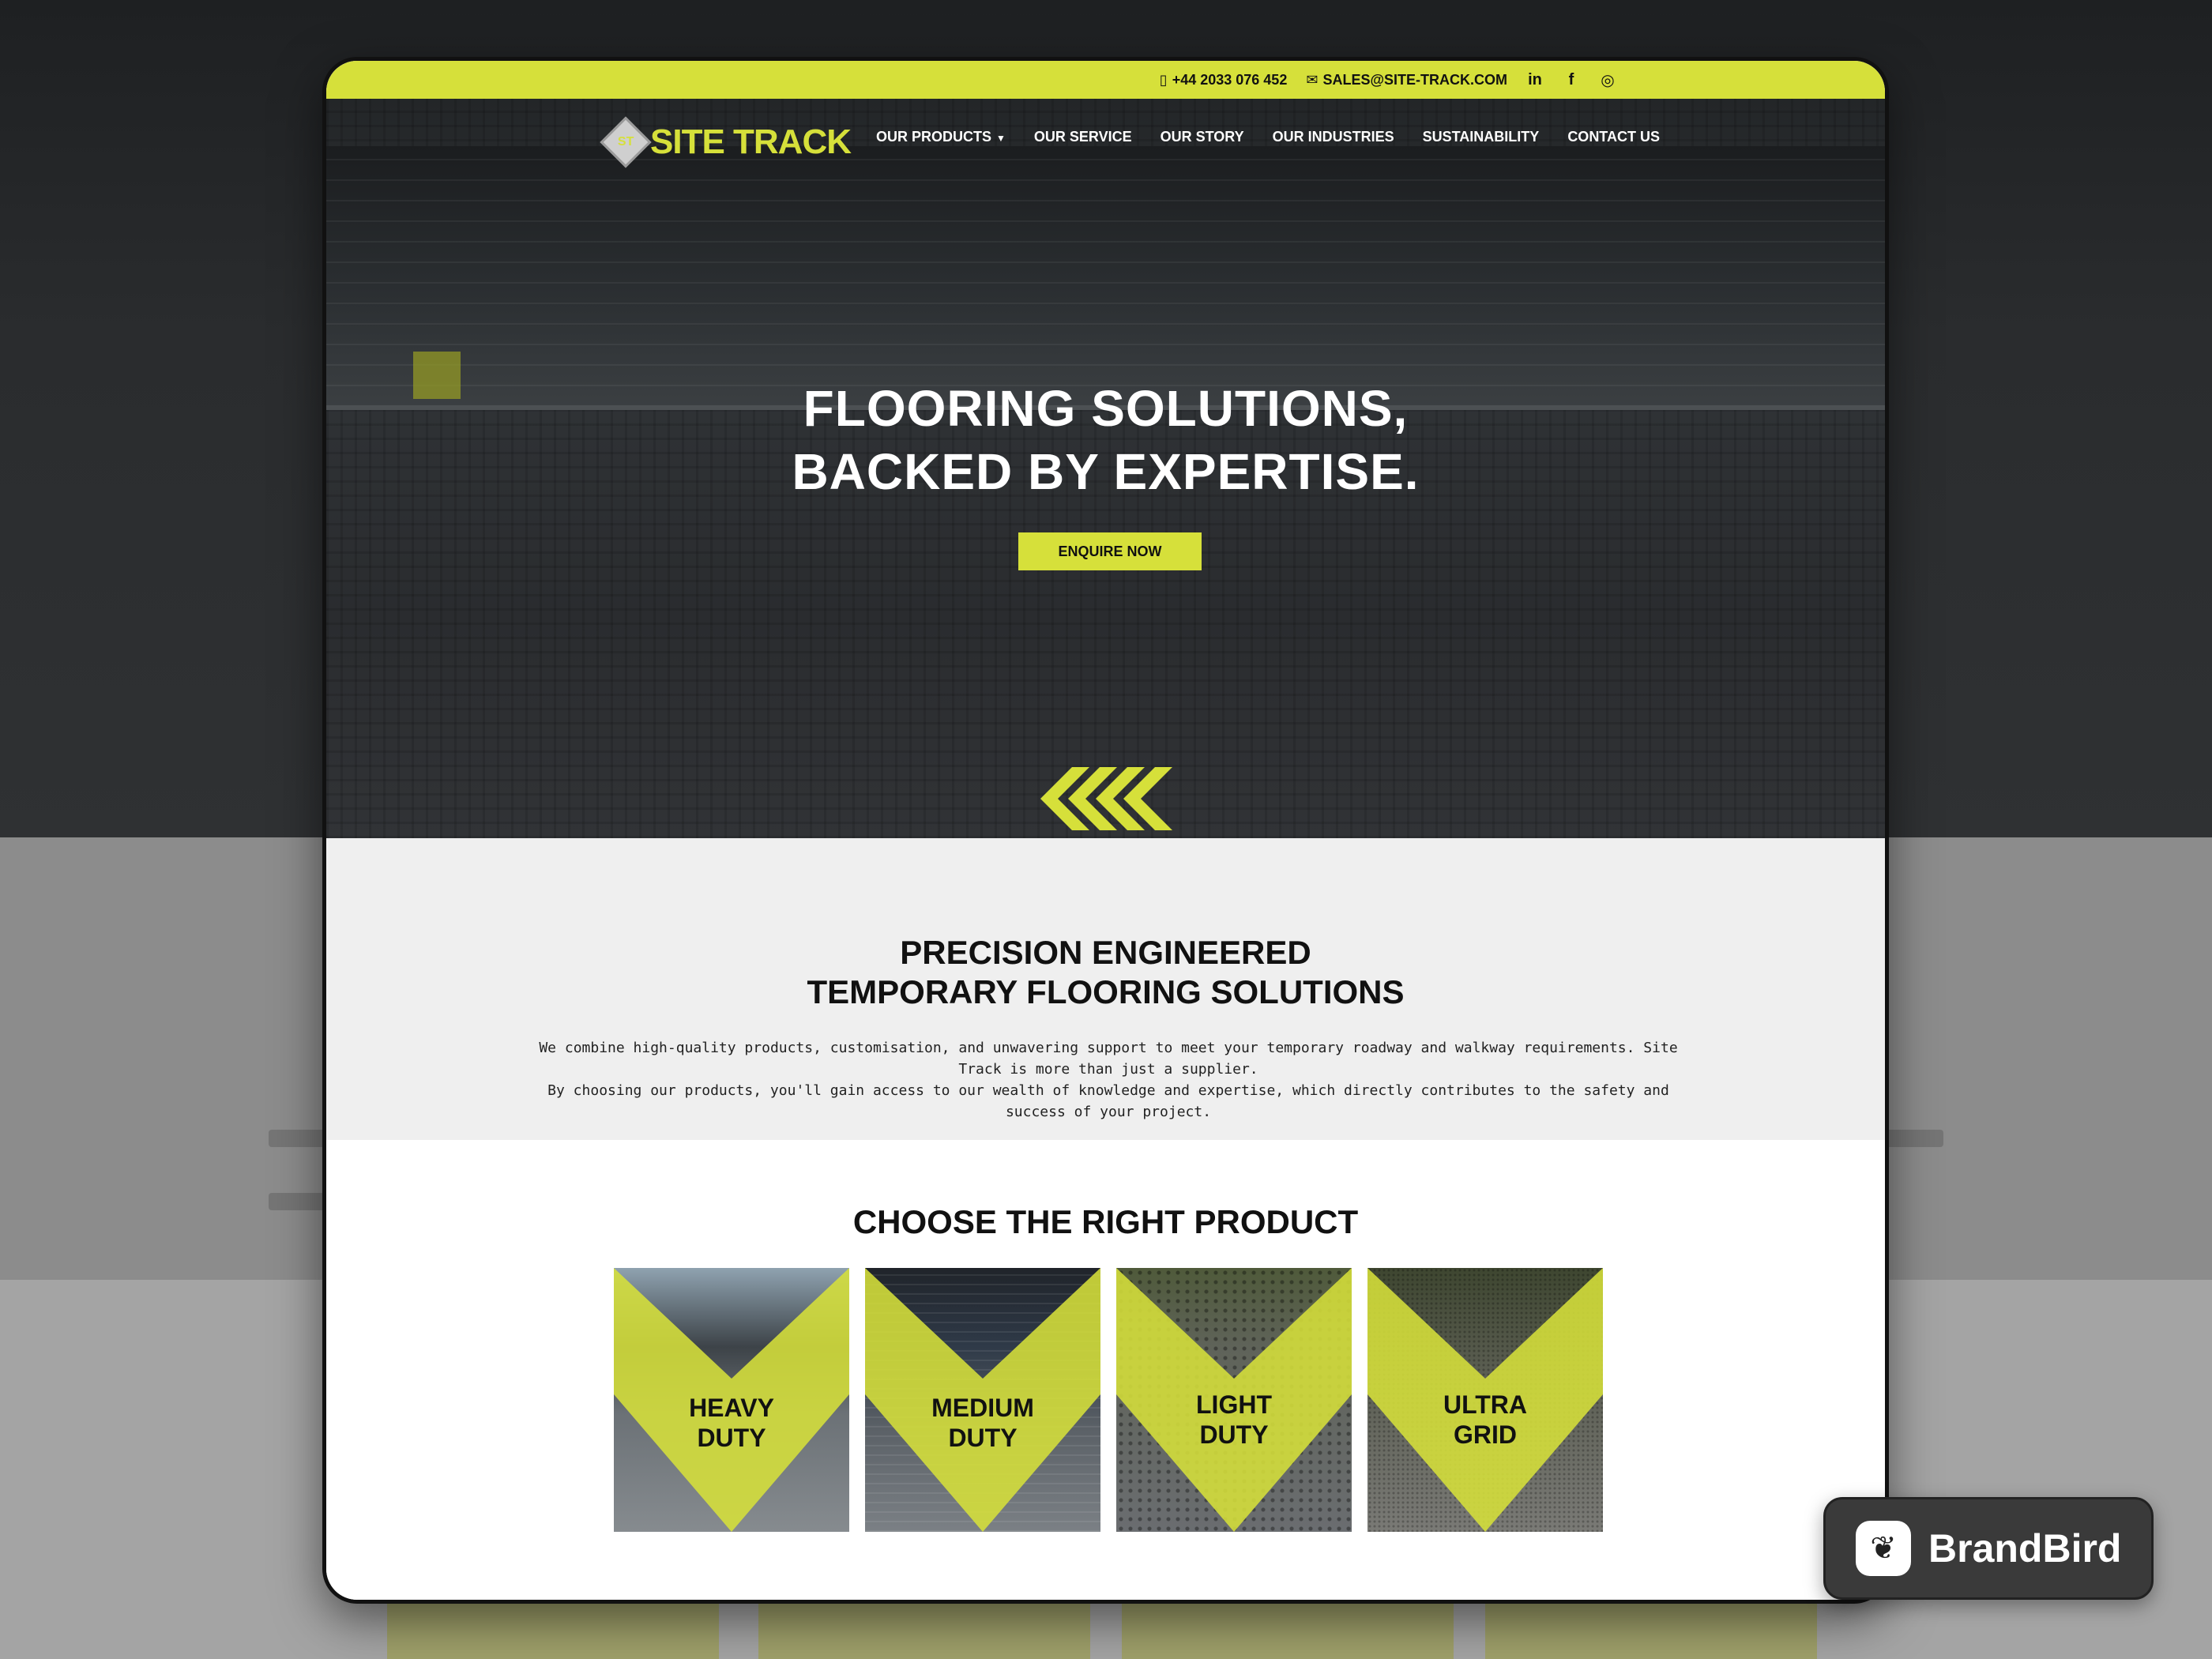 This screenshot has height=1659, width=2212. I want to click on nav-item-our-industries: OUR INDUSTRIES, so click(1333, 137).